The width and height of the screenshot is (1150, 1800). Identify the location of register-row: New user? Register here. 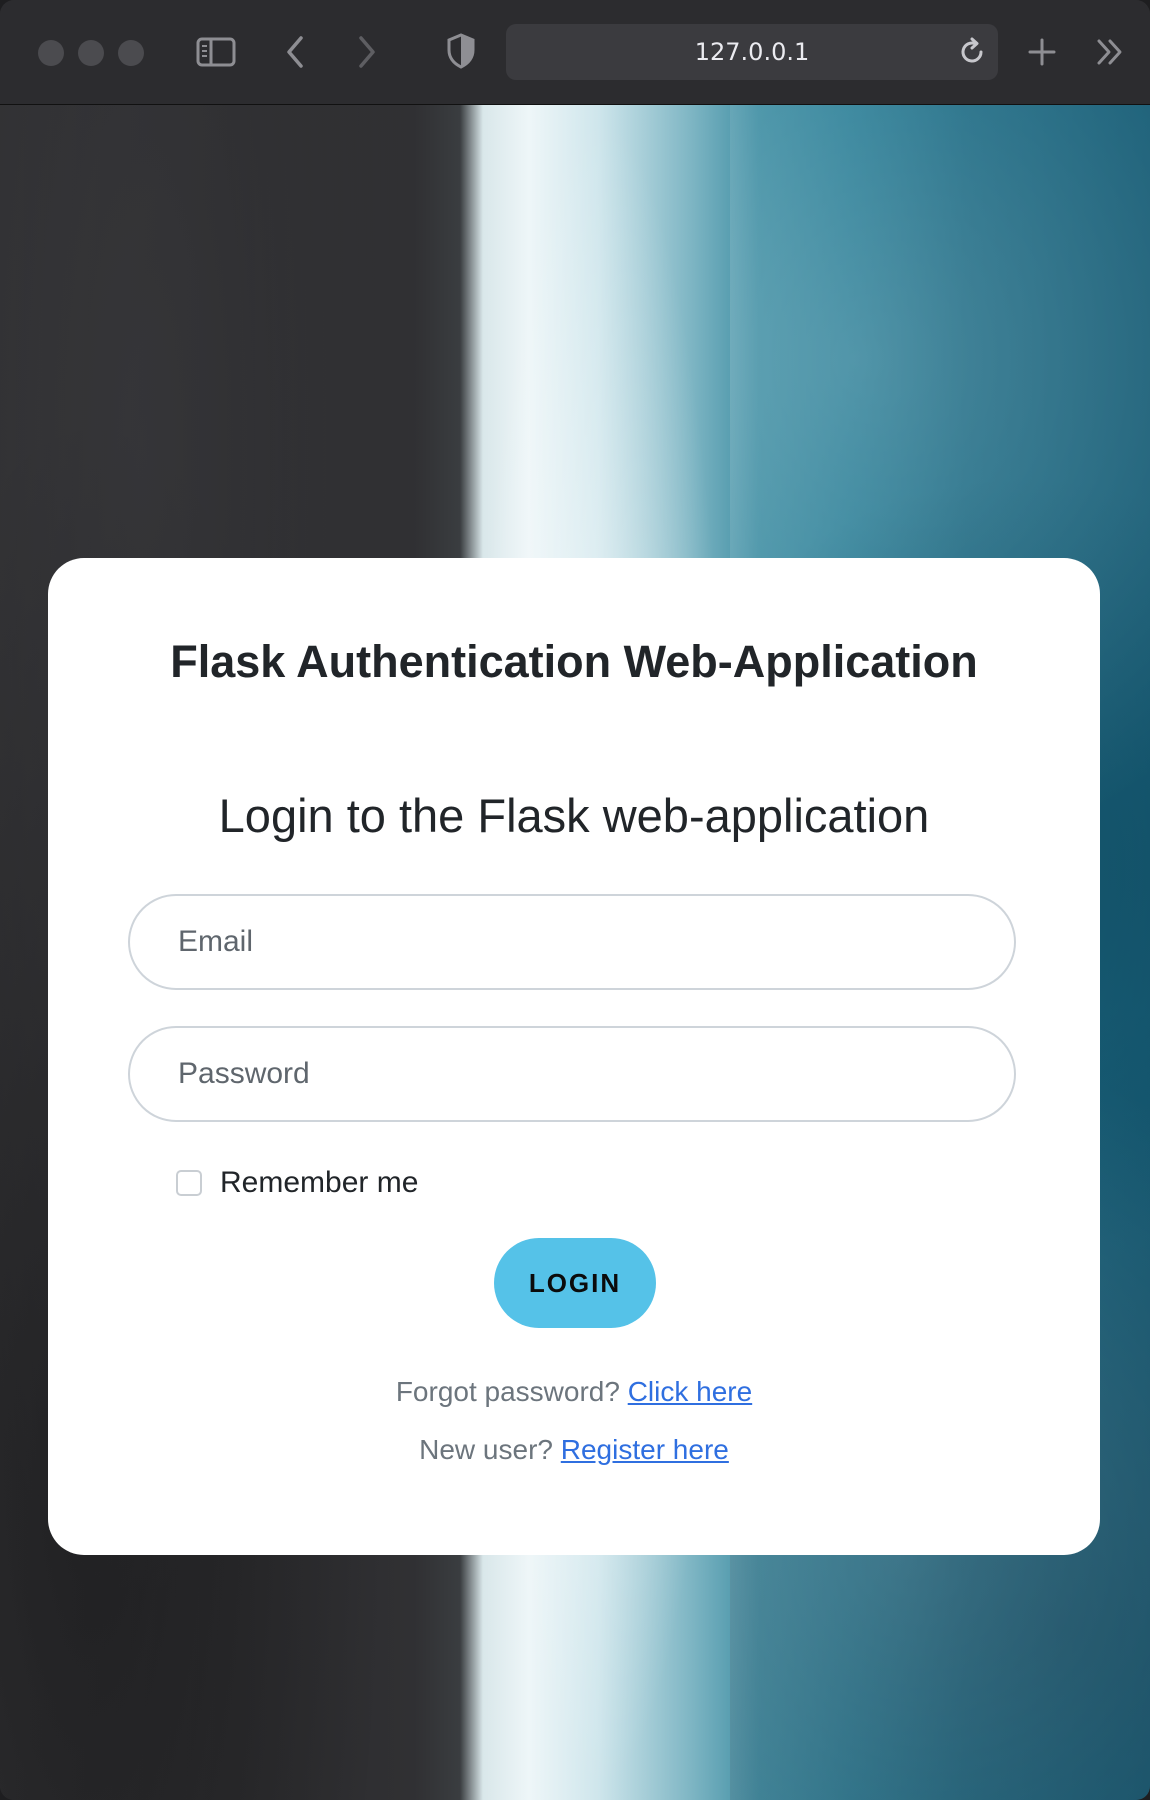
(574, 1450).